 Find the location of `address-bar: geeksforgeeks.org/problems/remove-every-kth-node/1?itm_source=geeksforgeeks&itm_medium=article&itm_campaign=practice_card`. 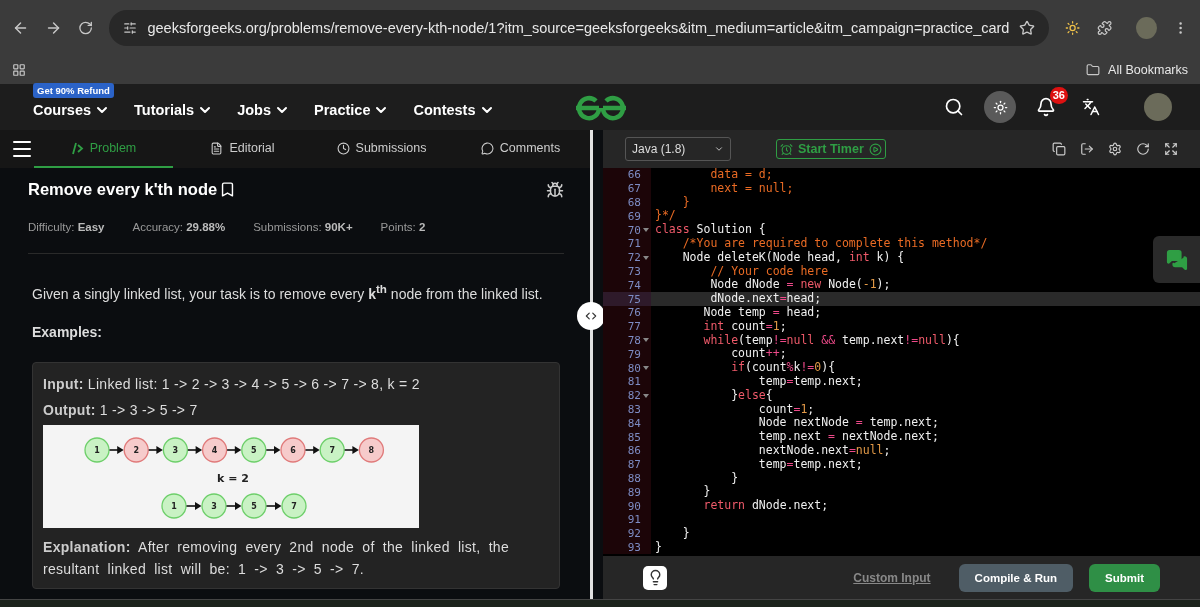

address-bar: geeksforgeeks.org/problems/remove-every-kth-node/1?itm_source=geeksforgeeks&itm_medium=article&itm_campaign=practice_card is located at coordinates (579, 28).